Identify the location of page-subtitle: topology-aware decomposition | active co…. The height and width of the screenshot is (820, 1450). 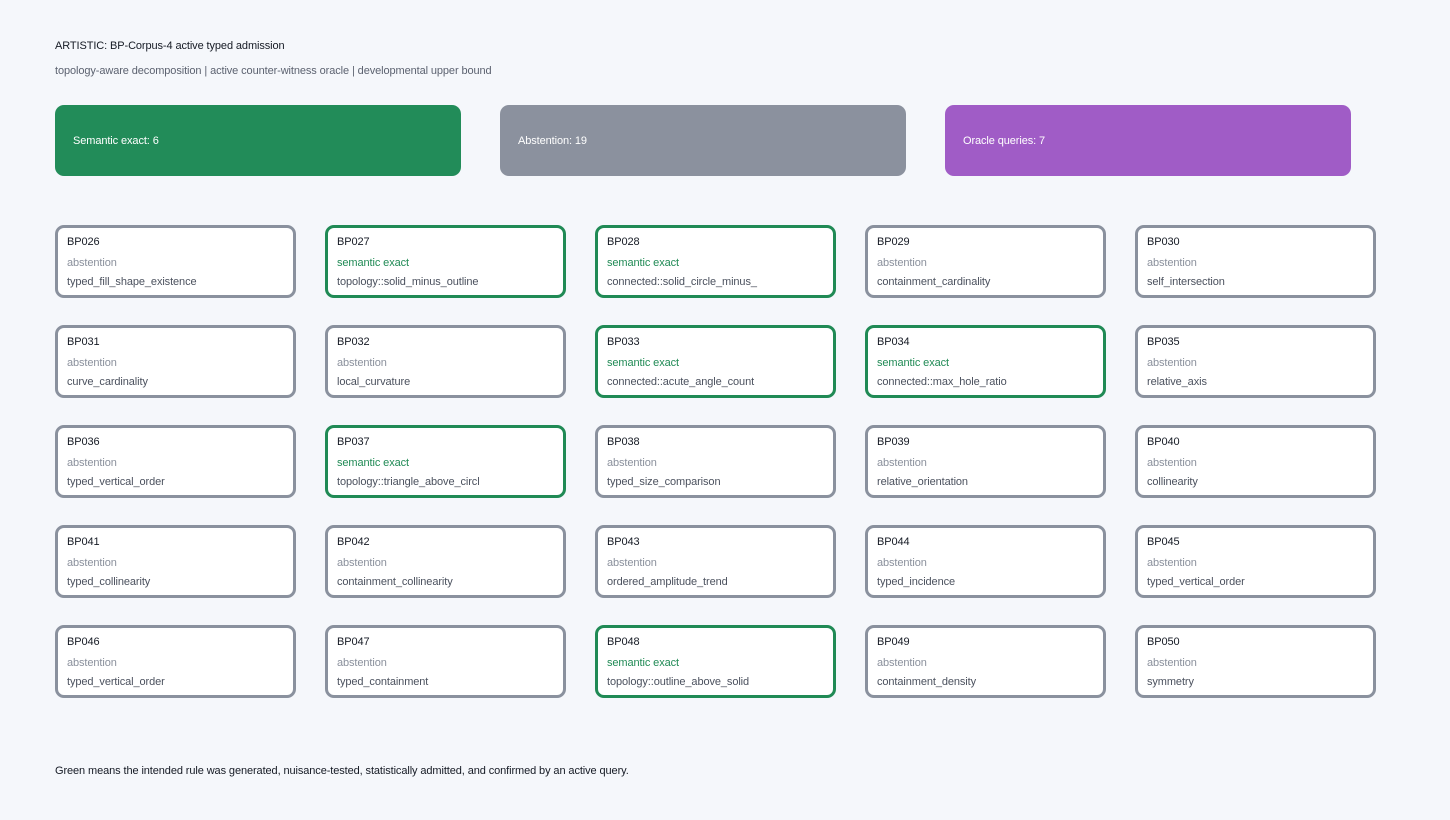
(273, 71).